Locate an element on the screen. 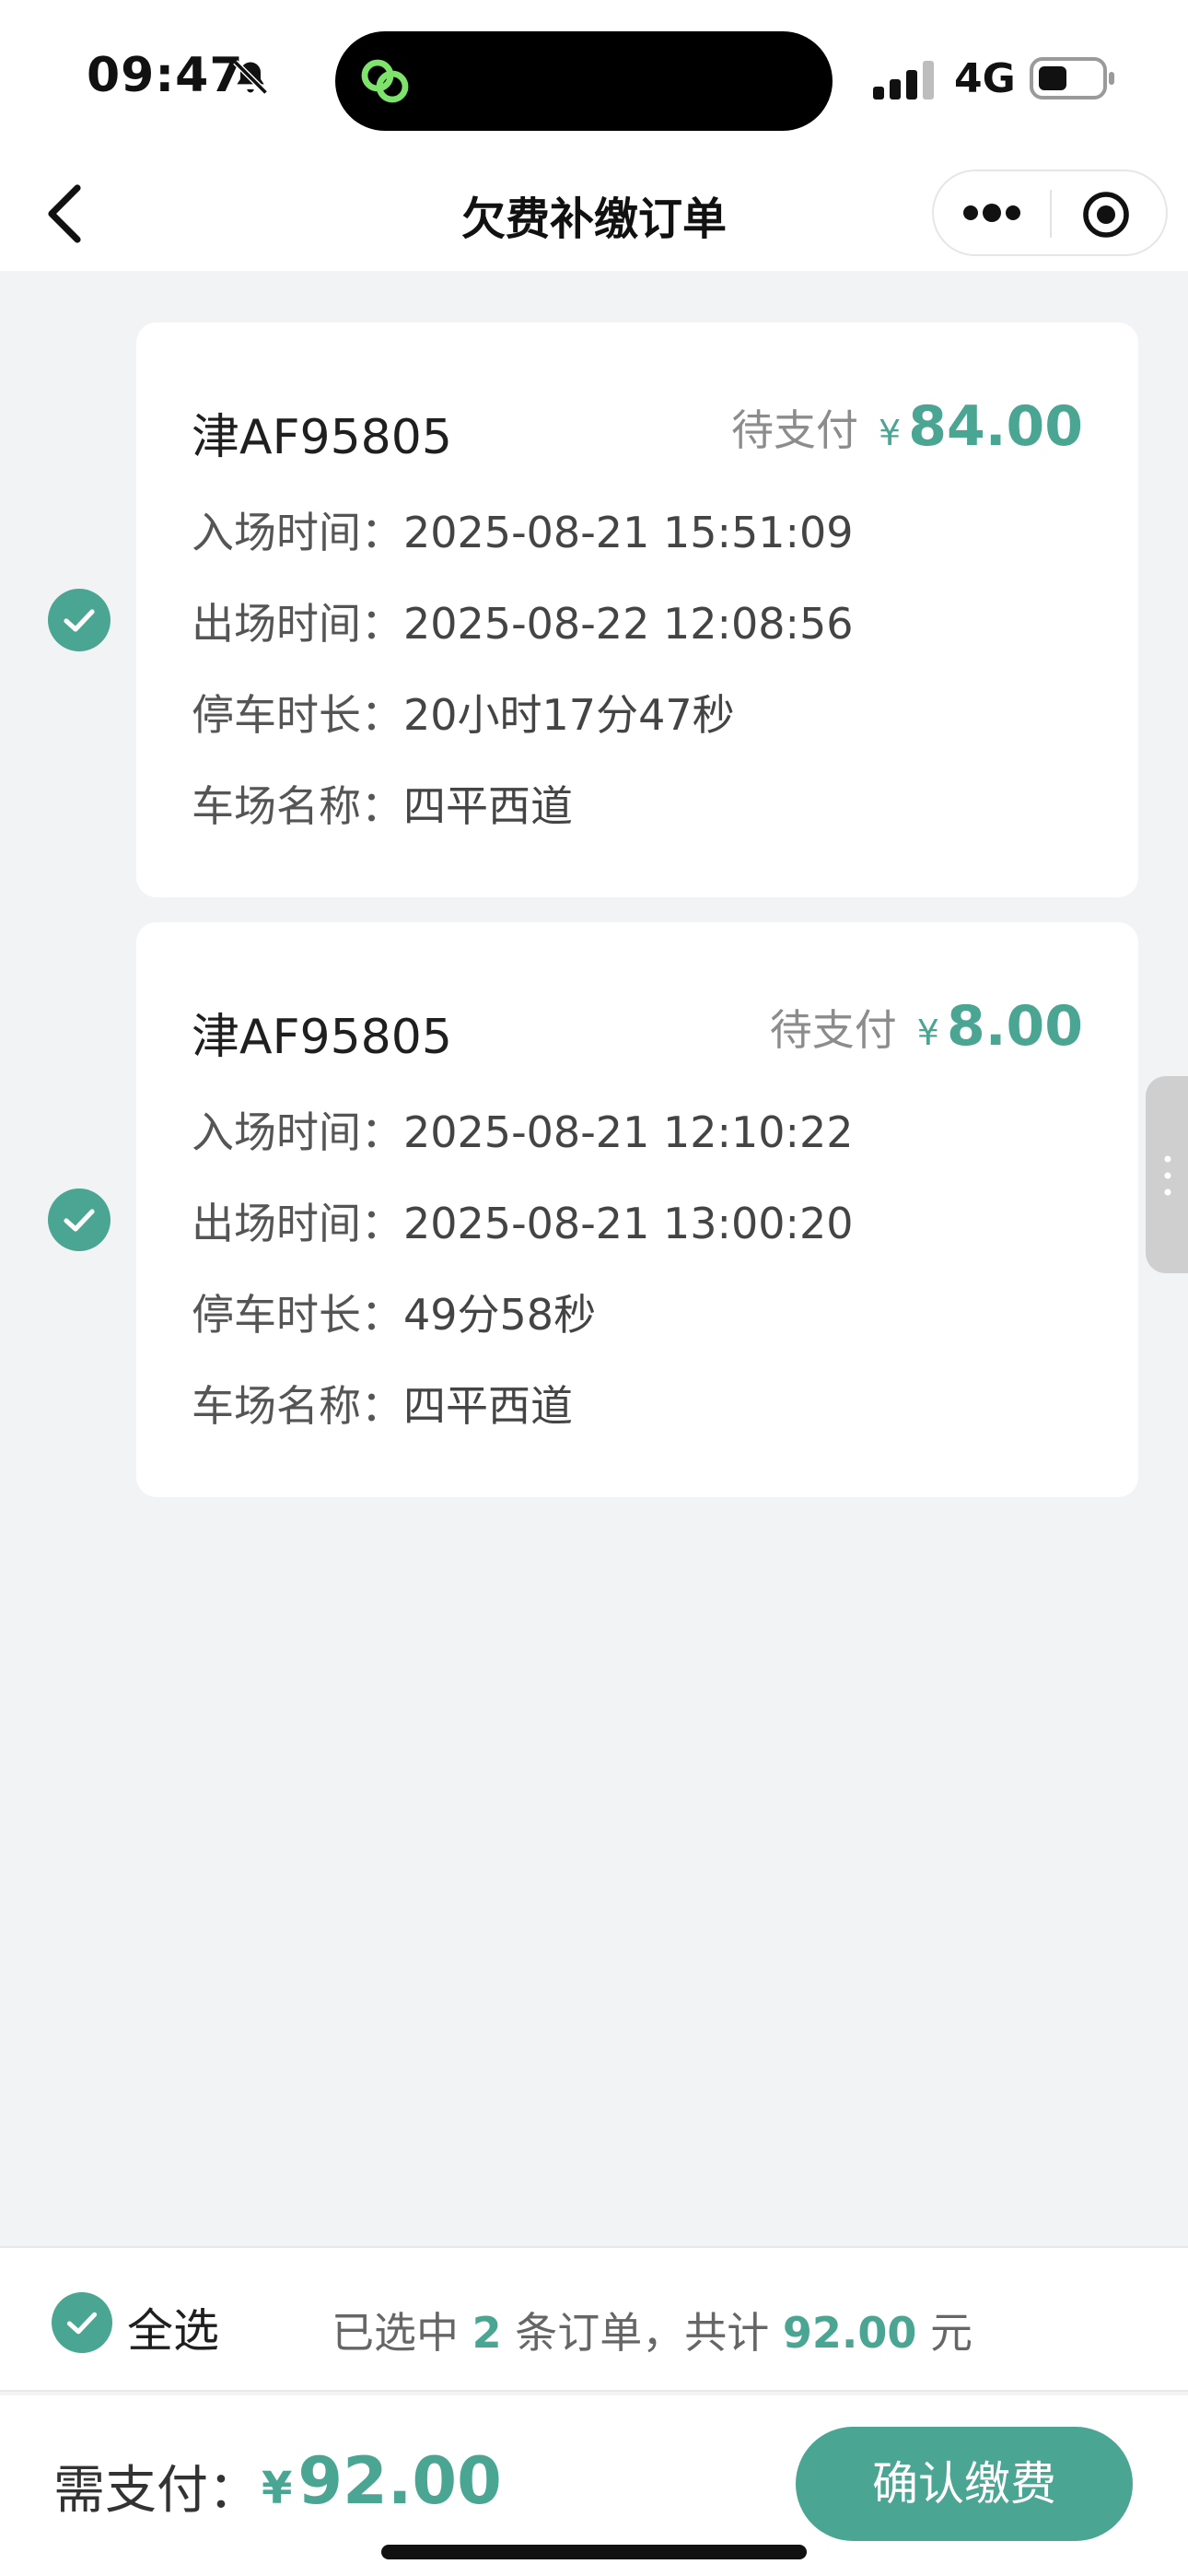 This screenshot has width=1188, height=2576. selected-count: 2 is located at coordinates (487, 2333).